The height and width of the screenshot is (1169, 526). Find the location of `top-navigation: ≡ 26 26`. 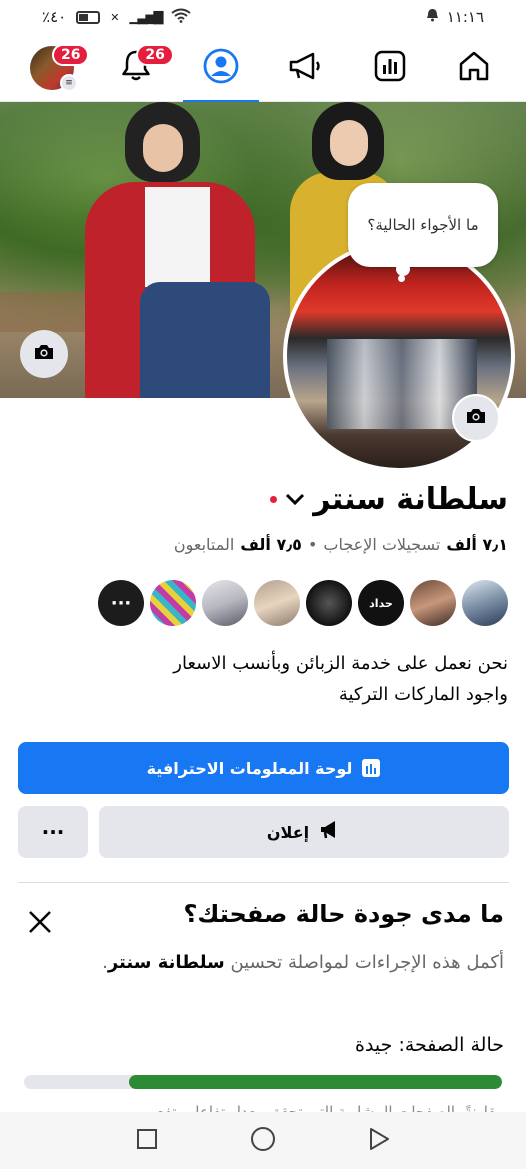

top-navigation: ≡ 26 26 is located at coordinates (263, 68).